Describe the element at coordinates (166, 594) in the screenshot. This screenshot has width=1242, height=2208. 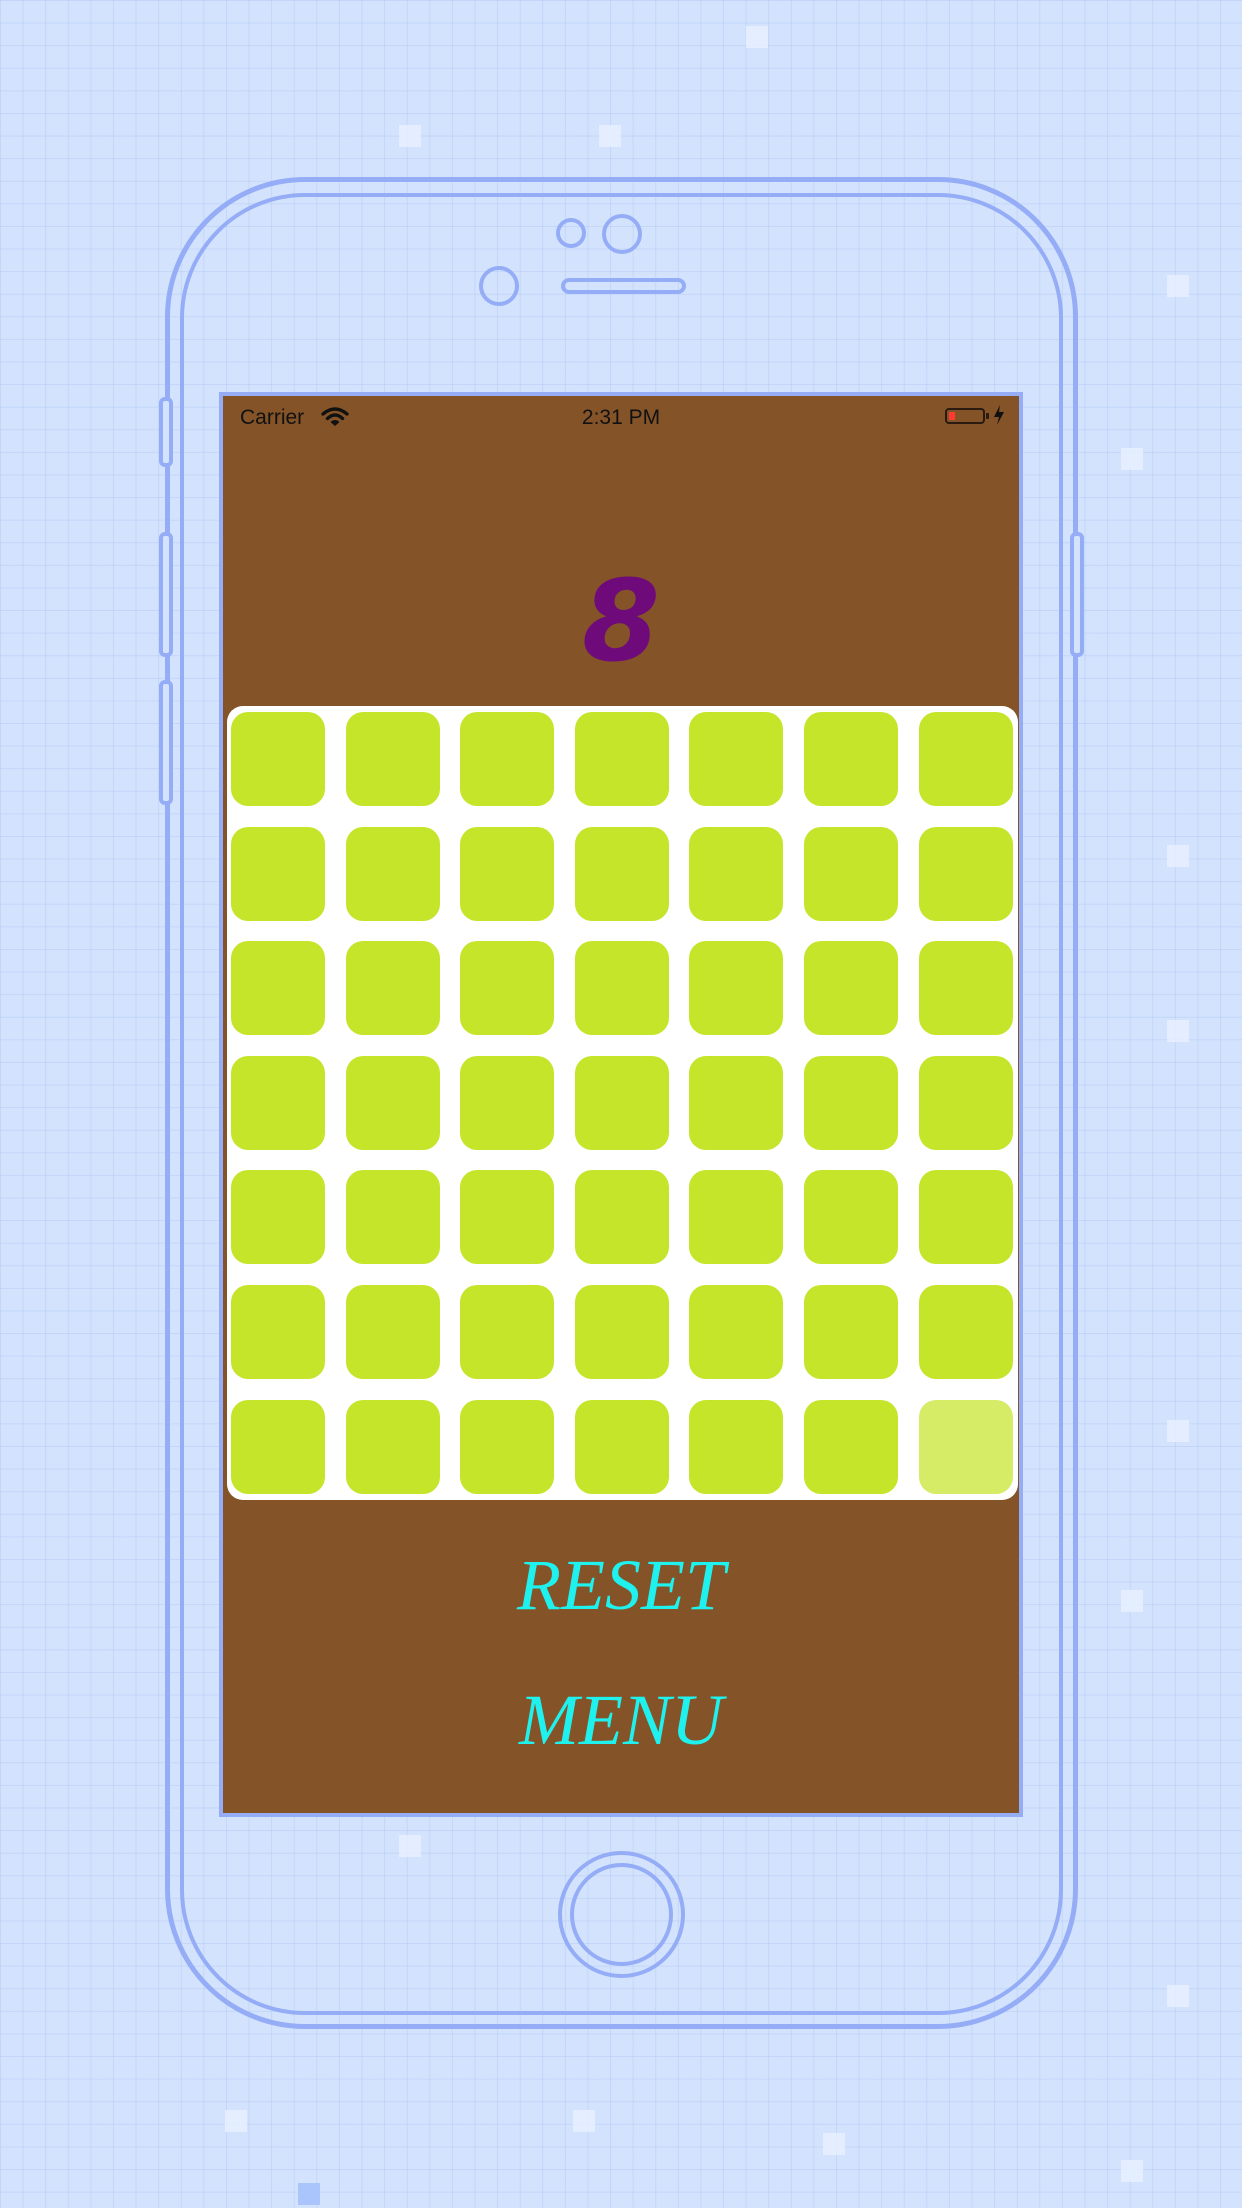
I see `volume-up-button` at that location.